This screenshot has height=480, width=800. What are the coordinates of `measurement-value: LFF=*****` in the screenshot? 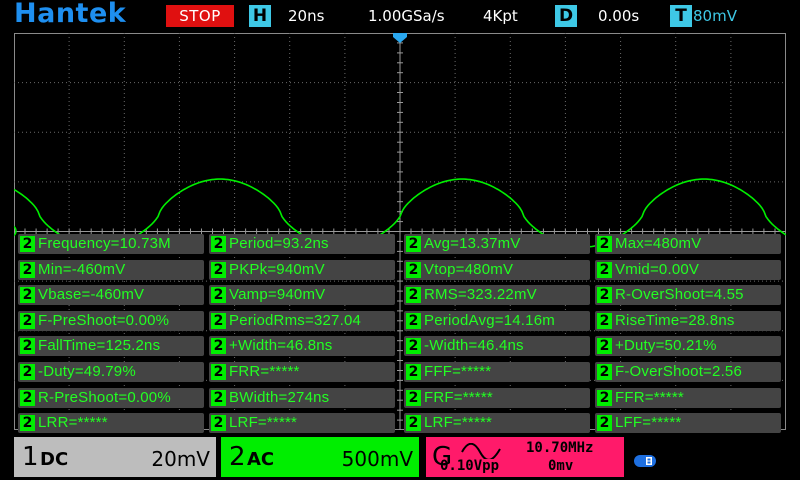 It's located at (648, 423).